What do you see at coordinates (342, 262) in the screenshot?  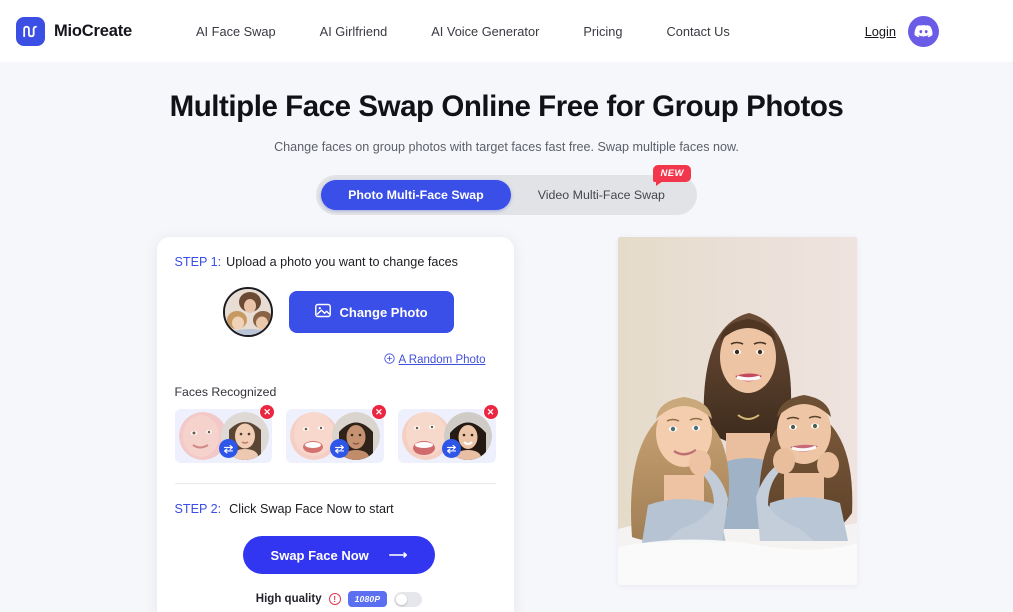 I see `step1-text: Upload a photo you want to change faces` at bounding box center [342, 262].